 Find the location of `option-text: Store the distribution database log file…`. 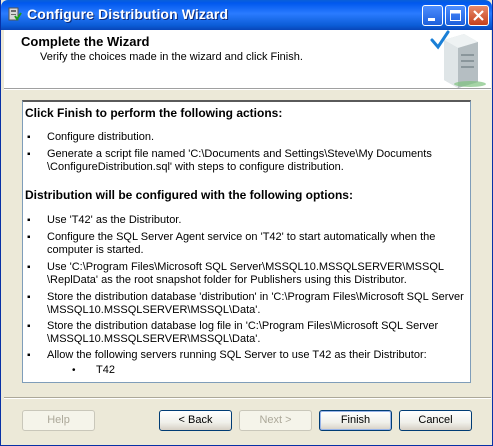

option-text: Store the distribution database log file… is located at coordinates (243, 326).